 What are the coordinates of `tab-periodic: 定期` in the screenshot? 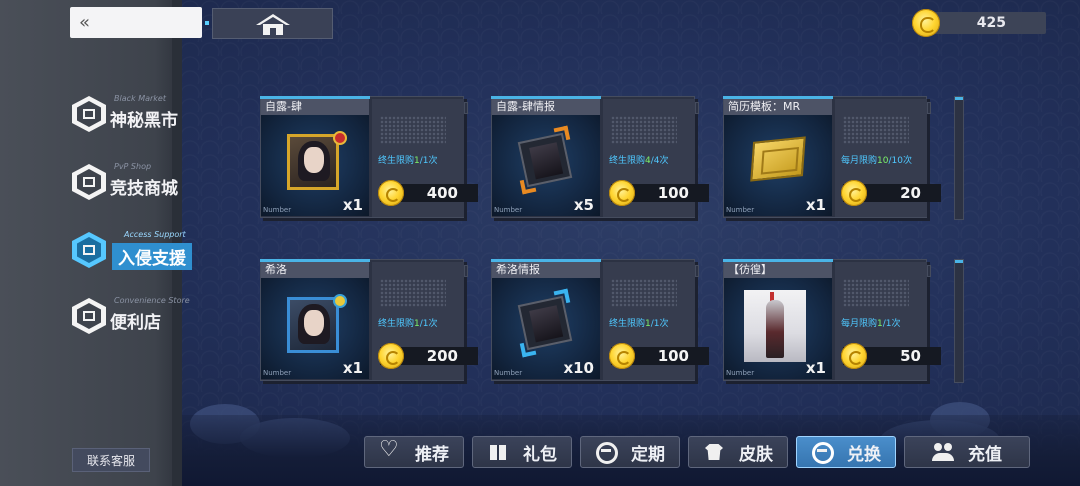 It's located at (630, 452).